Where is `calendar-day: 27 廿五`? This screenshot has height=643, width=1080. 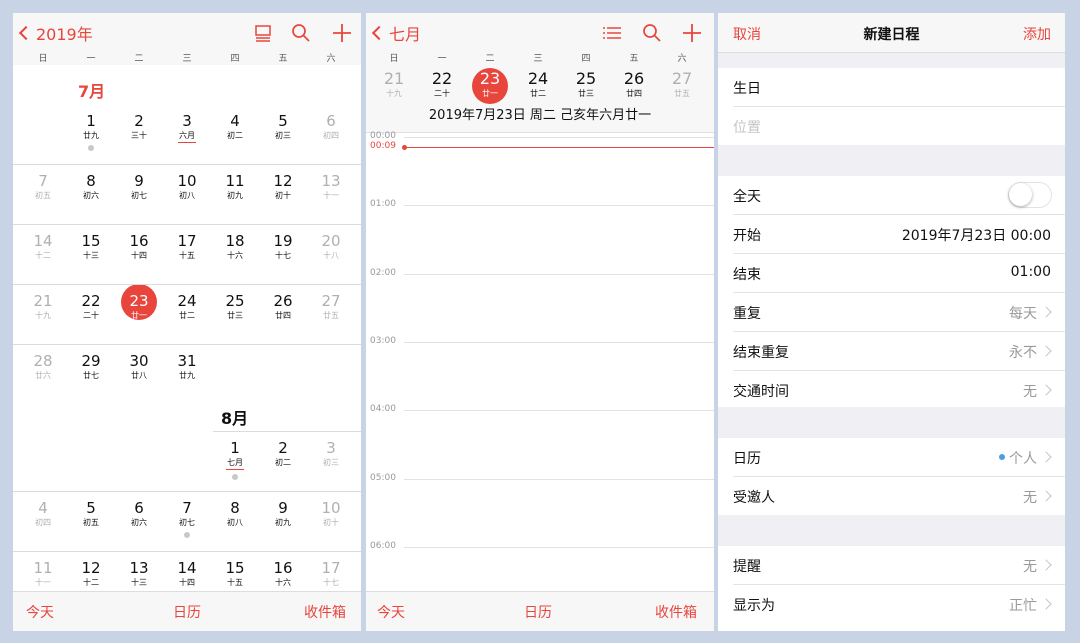 calendar-day: 27 廿五 is located at coordinates (331, 306).